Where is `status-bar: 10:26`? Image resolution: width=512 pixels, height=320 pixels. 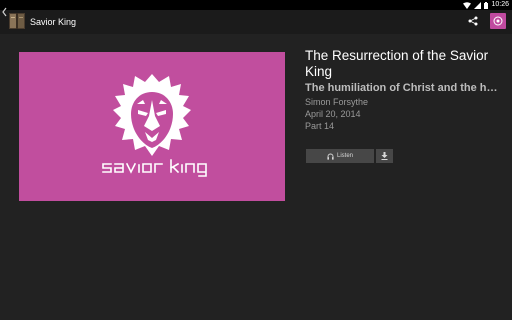 status-bar: 10:26 is located at coordinates (256, 5).